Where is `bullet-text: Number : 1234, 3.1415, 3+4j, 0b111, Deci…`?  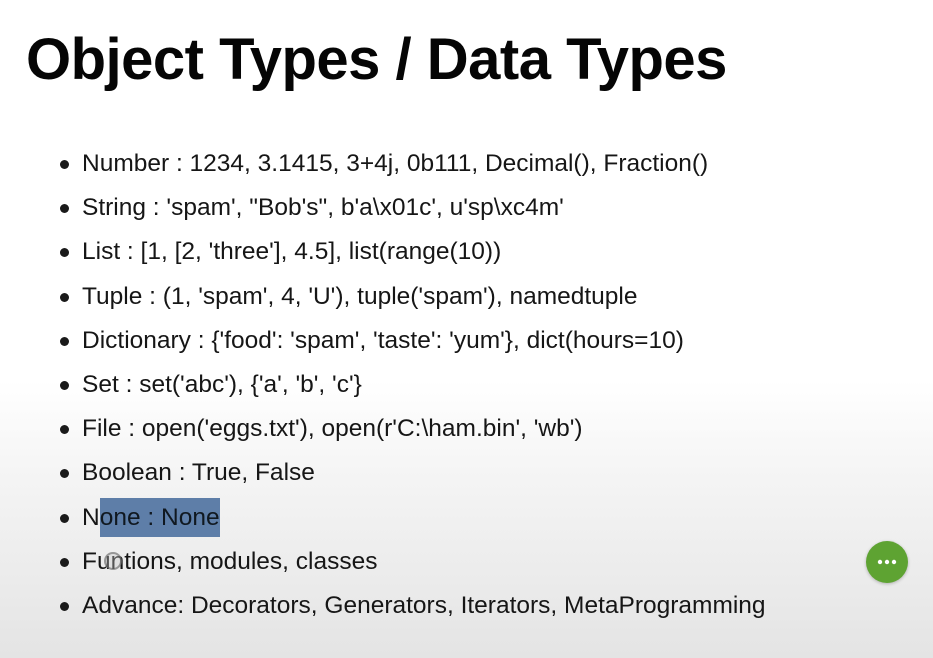 bullet-text: Number : 1234, 3.1415, 3+4j, 0b111, Deci… is located at coordinates (395, 163).